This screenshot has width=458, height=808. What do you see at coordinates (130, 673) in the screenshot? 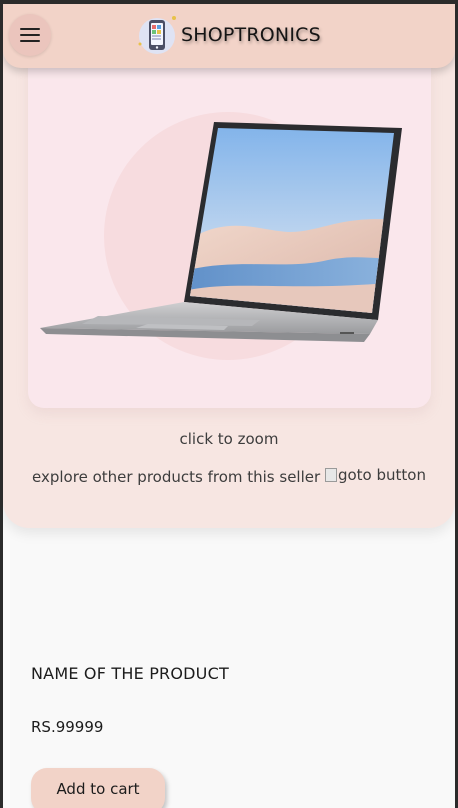
I see `product-name: NAME OF THE PRODUCT` at bounding box center [130, 673].